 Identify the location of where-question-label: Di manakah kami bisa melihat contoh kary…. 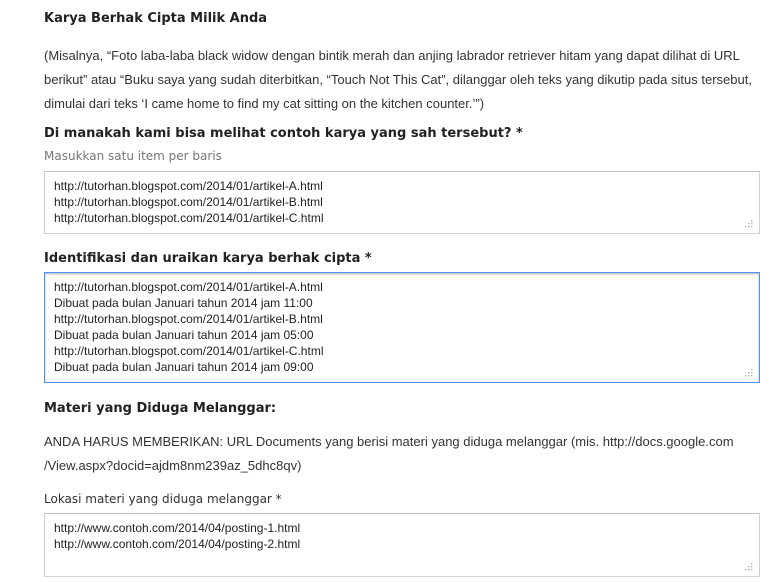
(283, 133).